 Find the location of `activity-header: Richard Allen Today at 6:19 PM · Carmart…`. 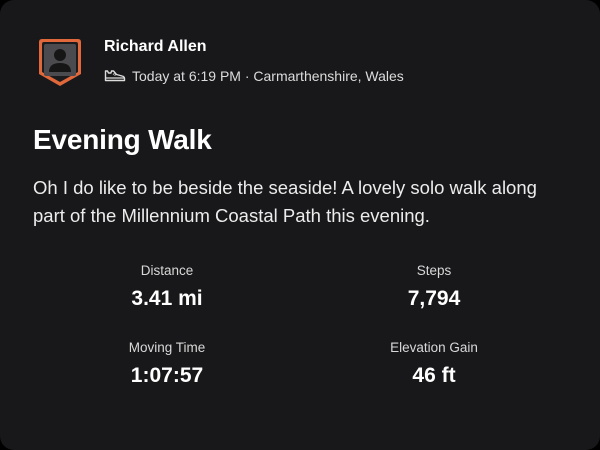

activity-header: Richard Allen Today at 6:19 PM · Carmart… is located at coordinates (304, 64).